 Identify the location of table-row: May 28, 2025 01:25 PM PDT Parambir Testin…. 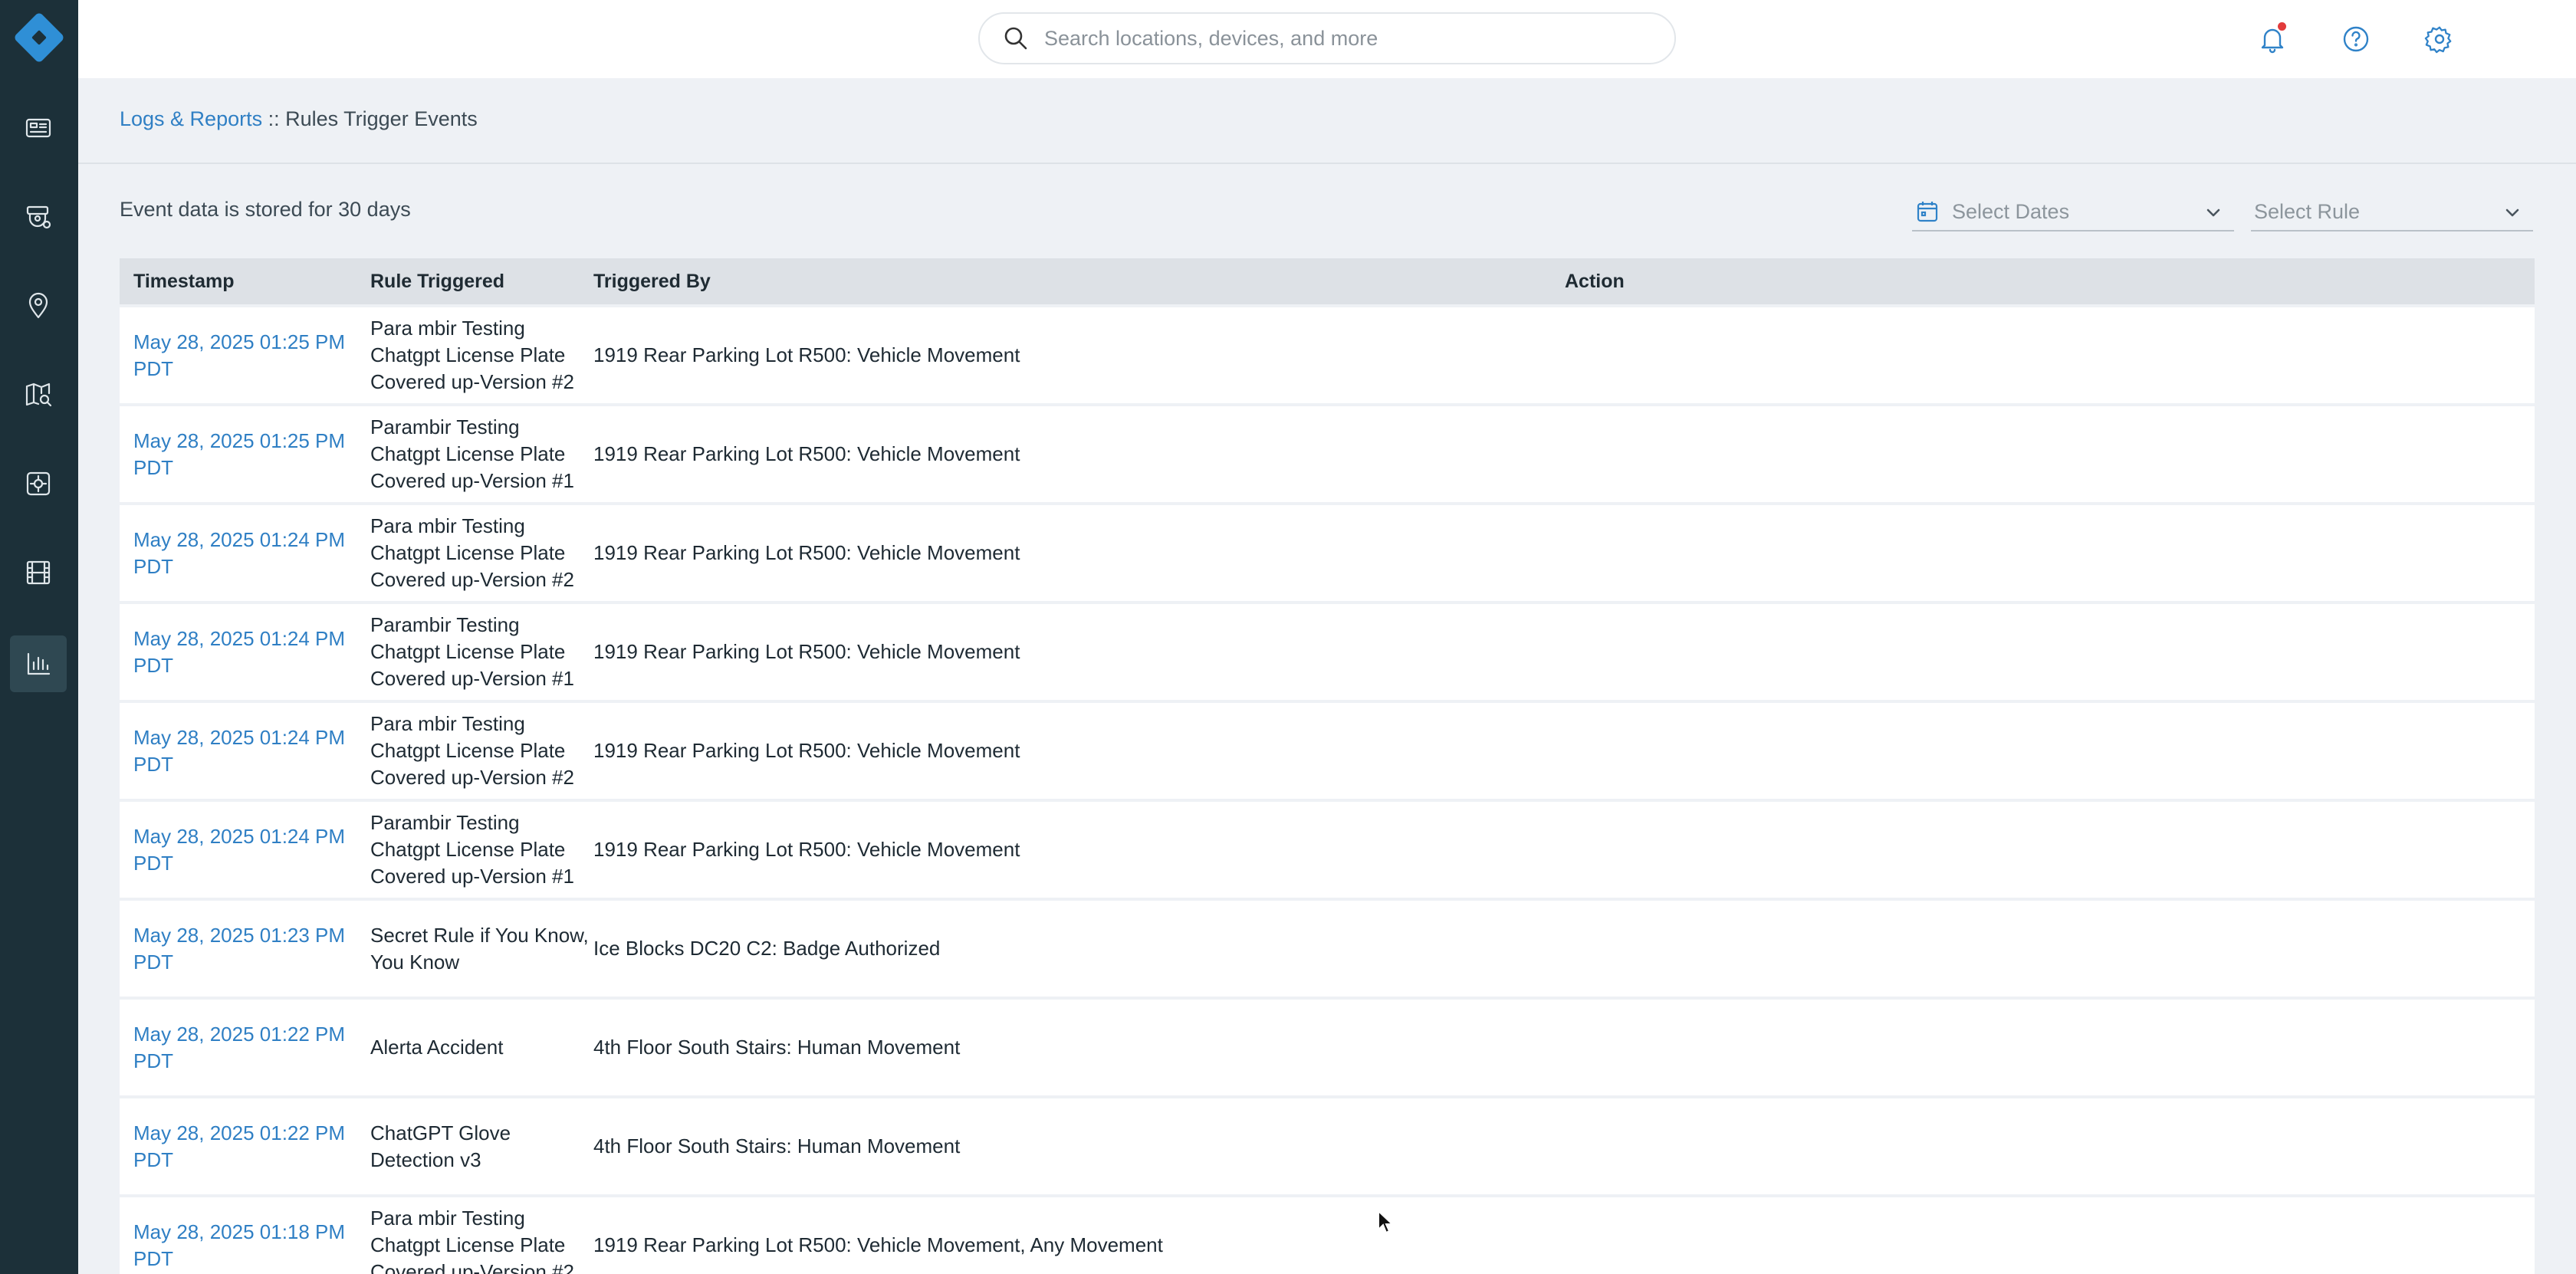
(1327, 454).